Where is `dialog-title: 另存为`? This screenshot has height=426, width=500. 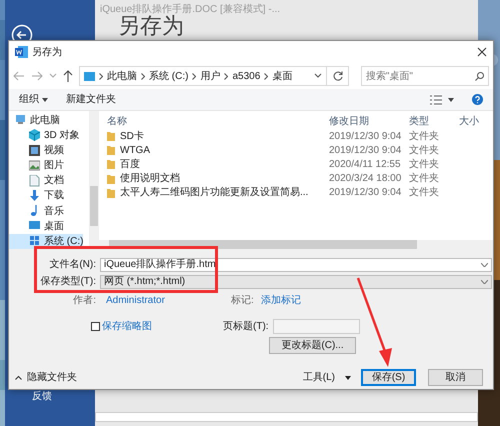
dialog-title: 另存为 is located at coordinates (47, 53).